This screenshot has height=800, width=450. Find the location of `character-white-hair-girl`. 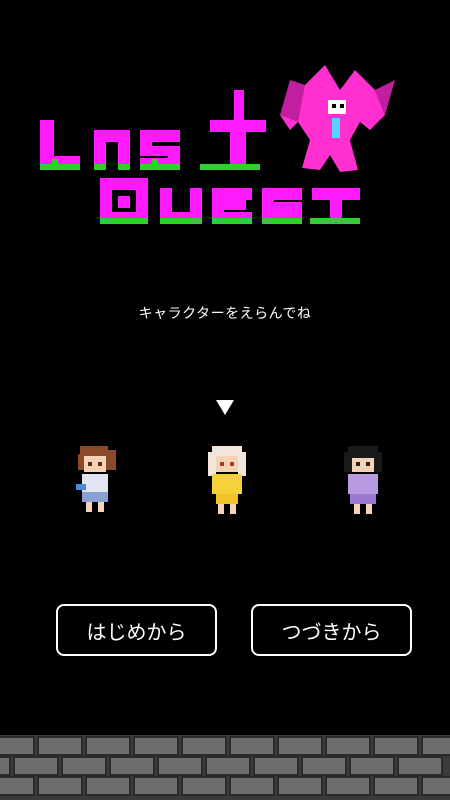

character-white-hair-girl is located at coordinates (228, 479).